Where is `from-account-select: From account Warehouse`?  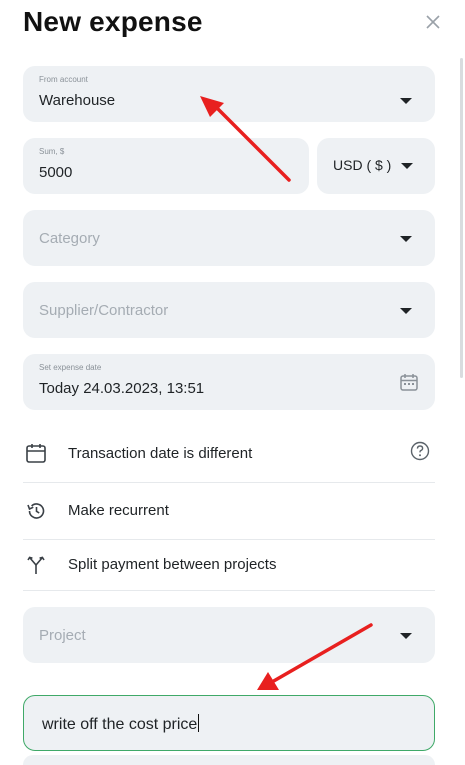 from-account-select: From account Warehouse is located at coordinates (229, 94).